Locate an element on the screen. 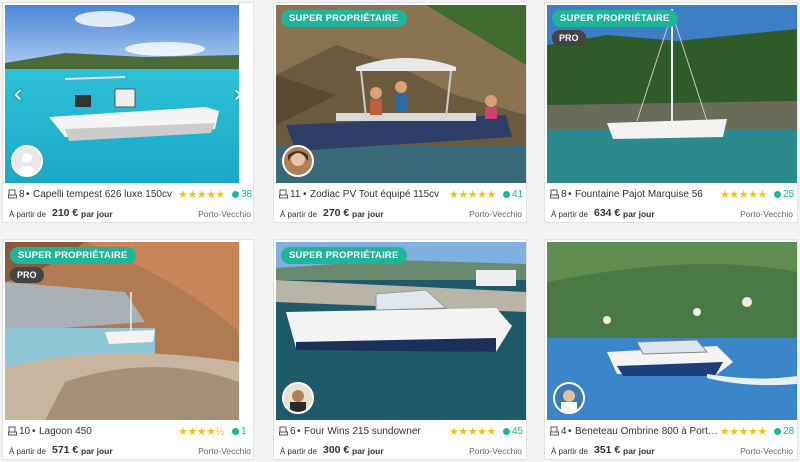 The height and width of the screenshot is (462, 800). price: 571 € is located at coordinates (65, 450).